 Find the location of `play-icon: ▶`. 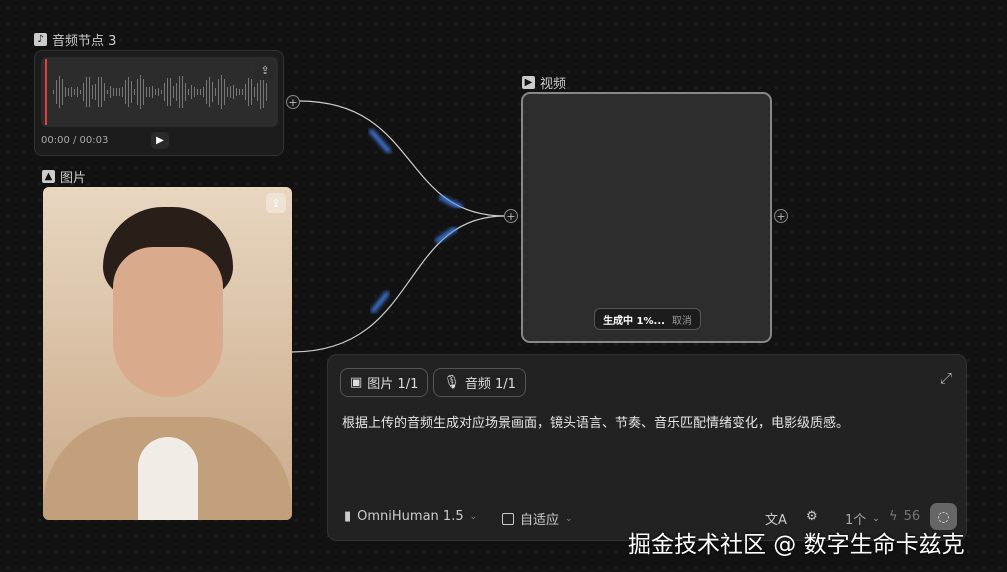

play-icon: ▶ is located at coordinates (528, 82).